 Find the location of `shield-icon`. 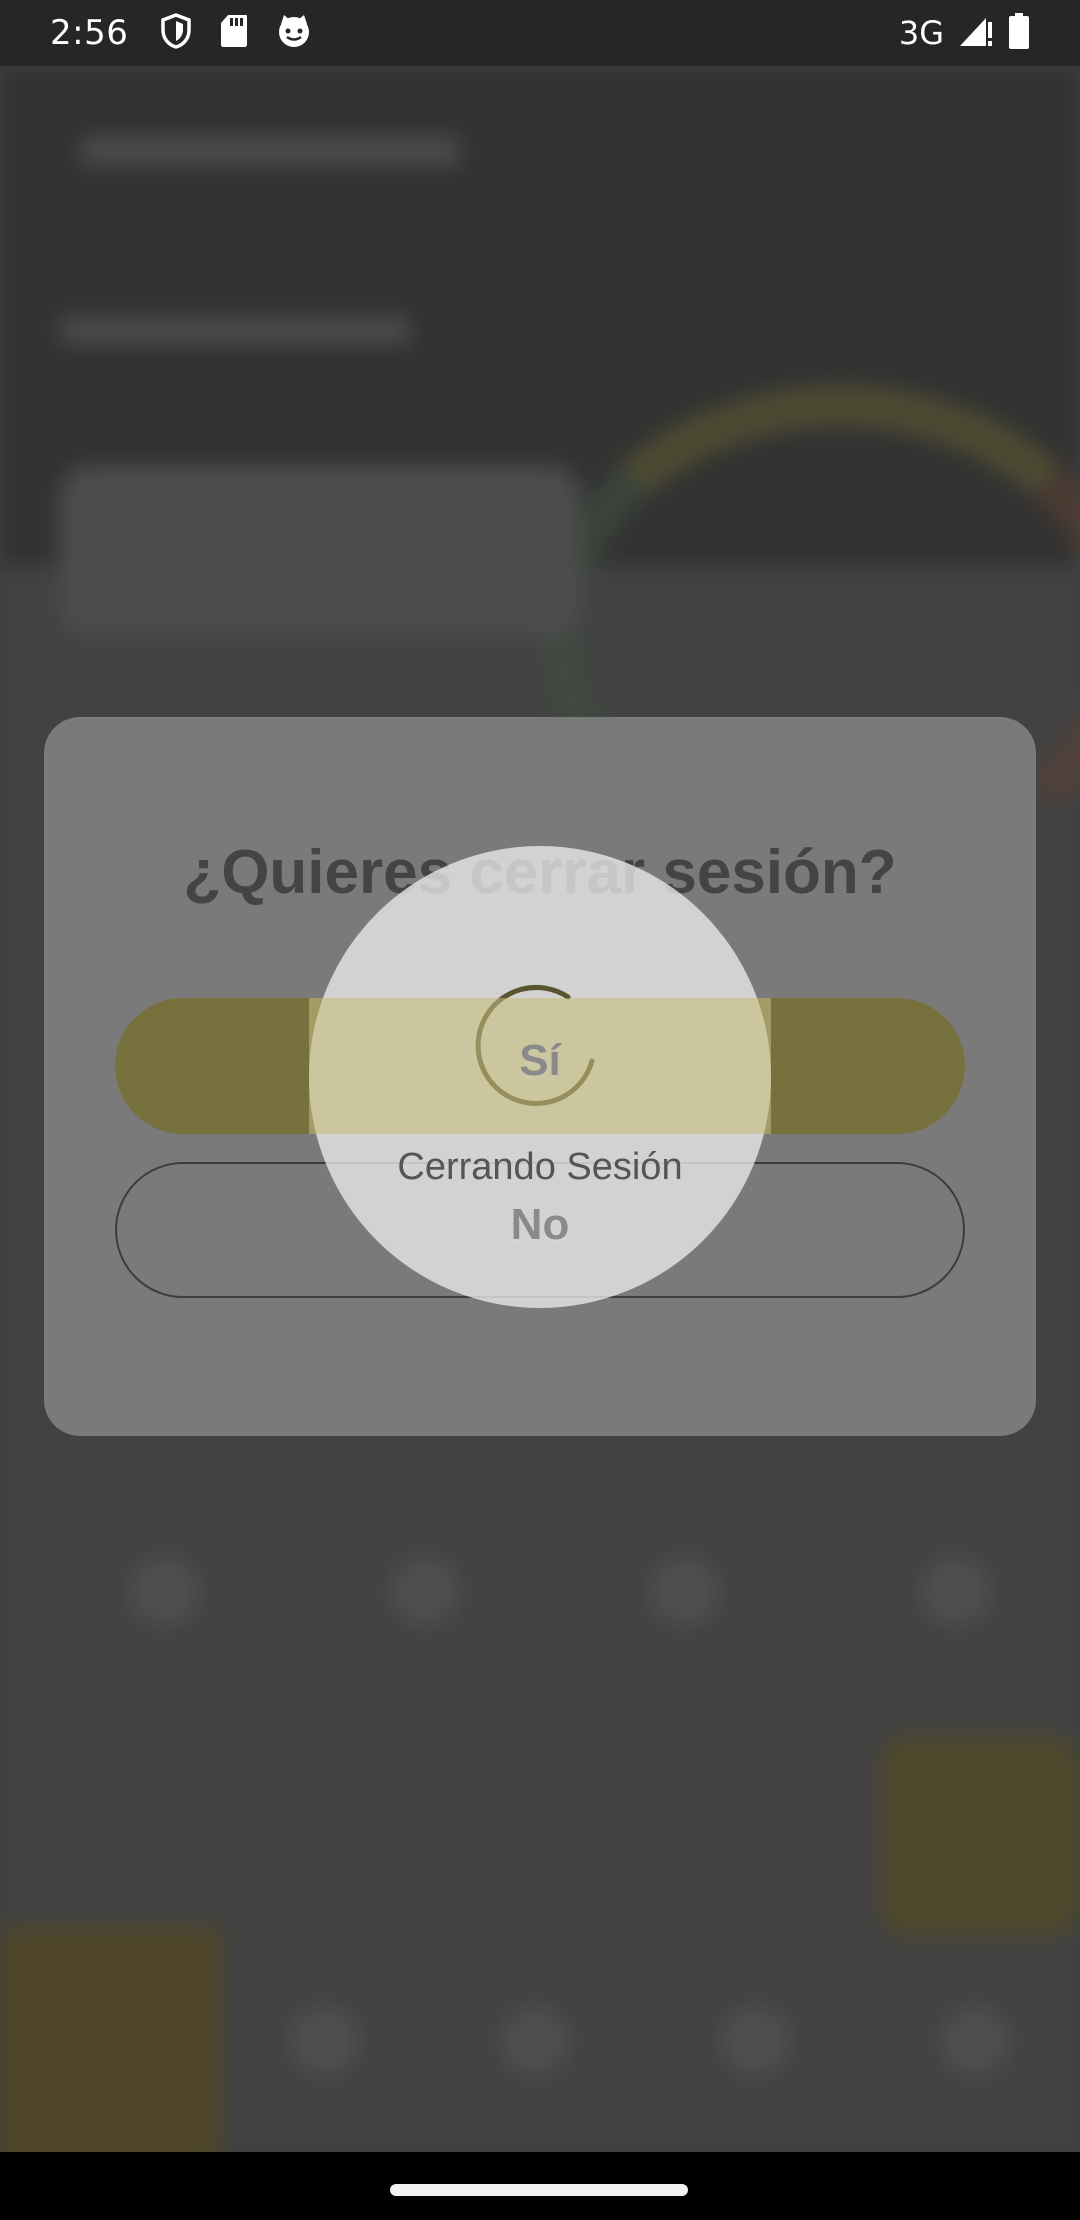

shield-icon is located at coordinates (176, 33).